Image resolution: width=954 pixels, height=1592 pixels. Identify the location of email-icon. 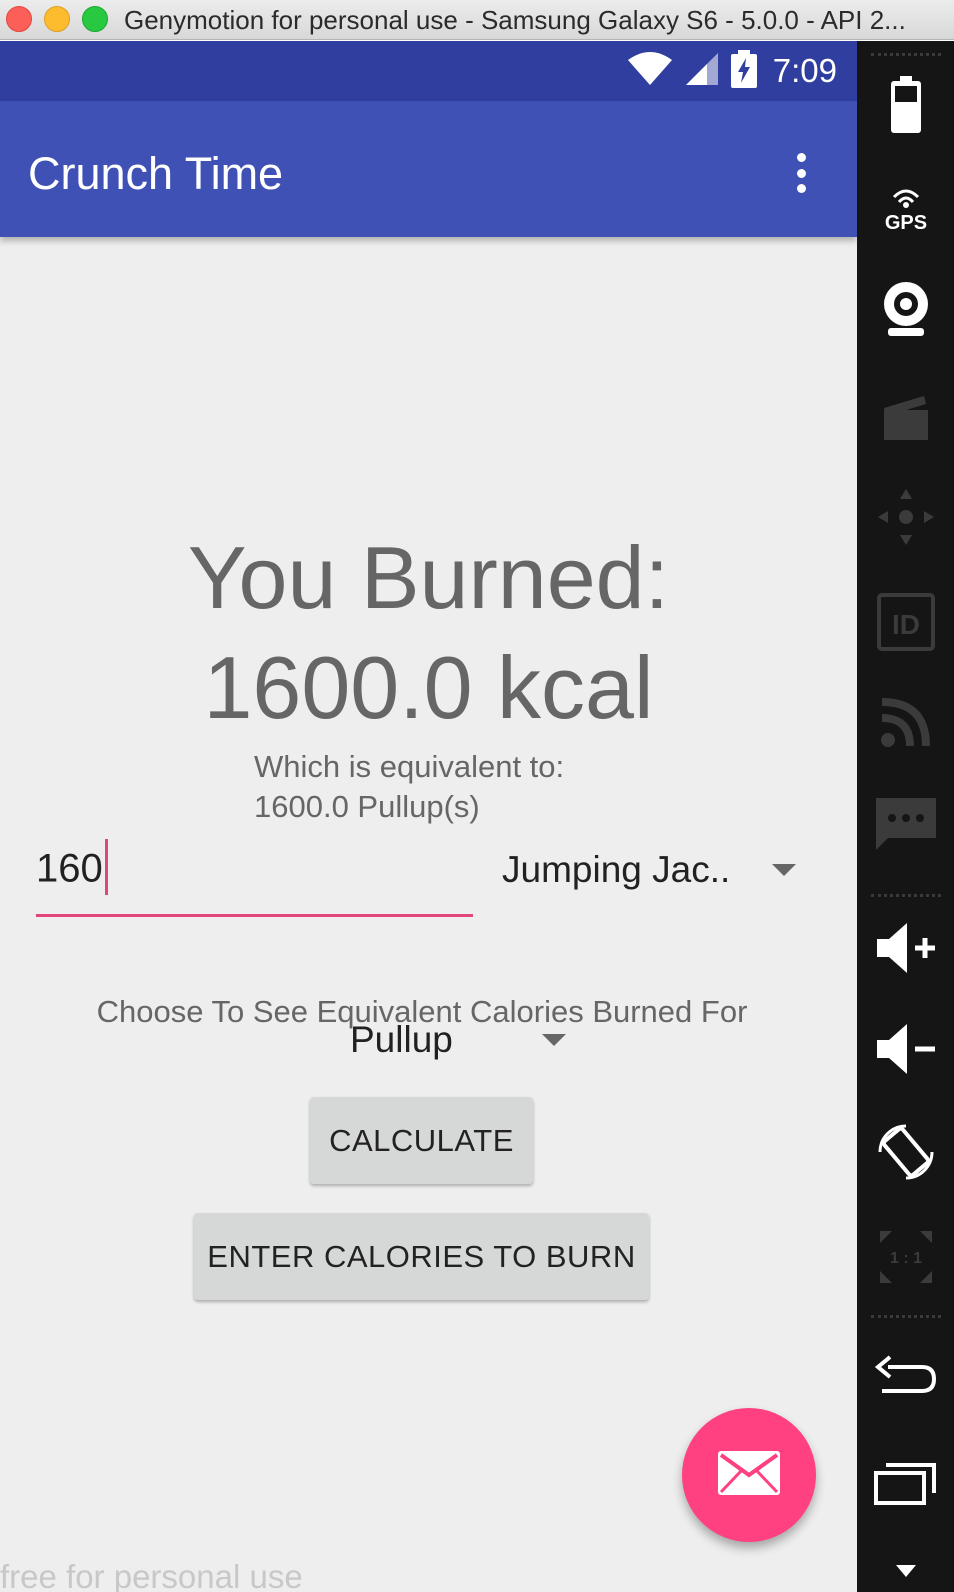
(749, 1475).